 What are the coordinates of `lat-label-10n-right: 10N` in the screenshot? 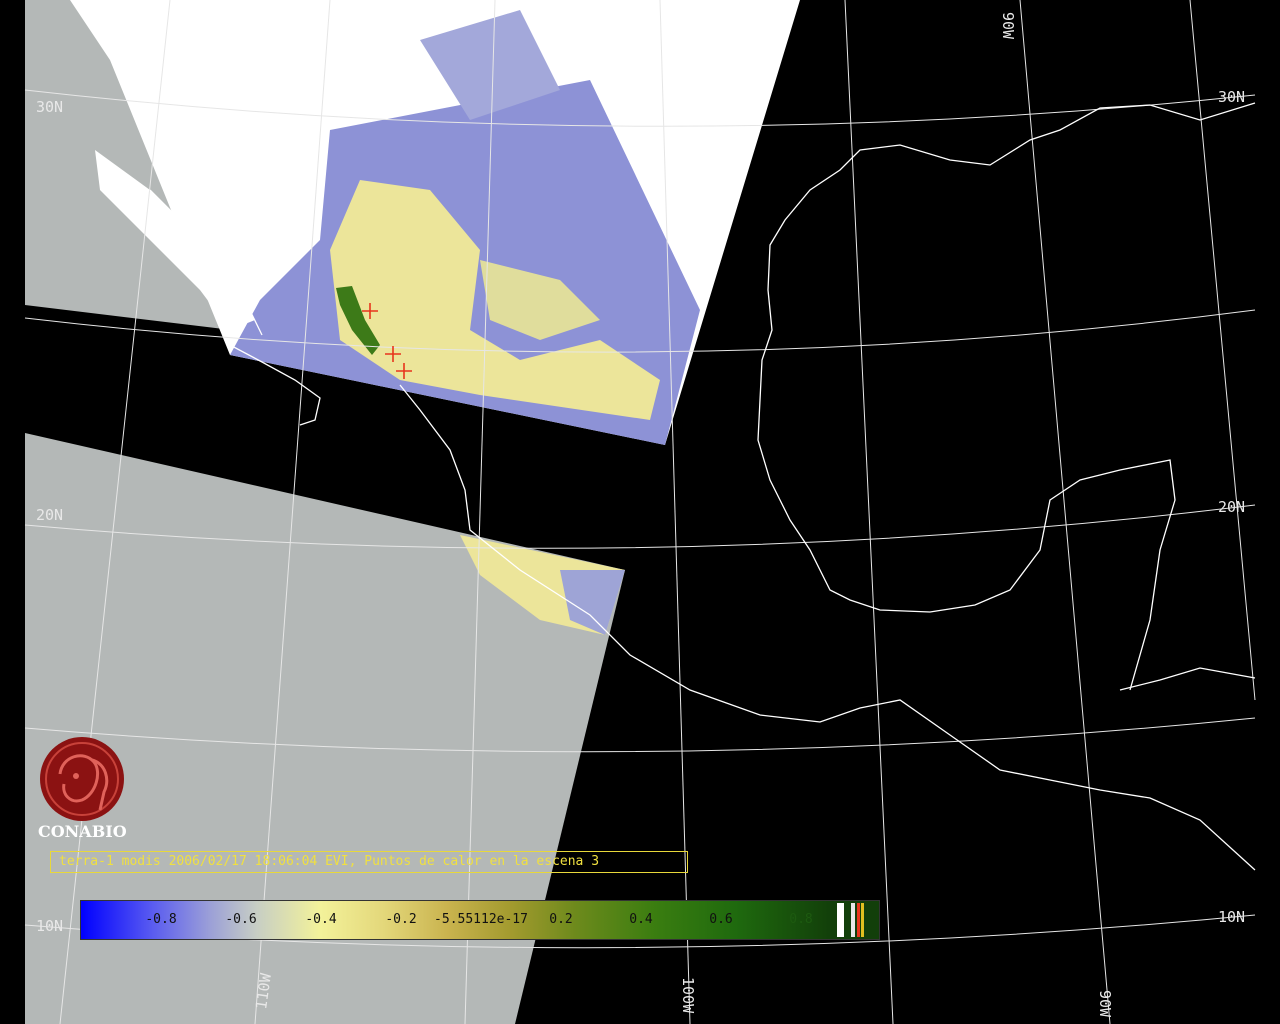 It's located at (1231, 917).